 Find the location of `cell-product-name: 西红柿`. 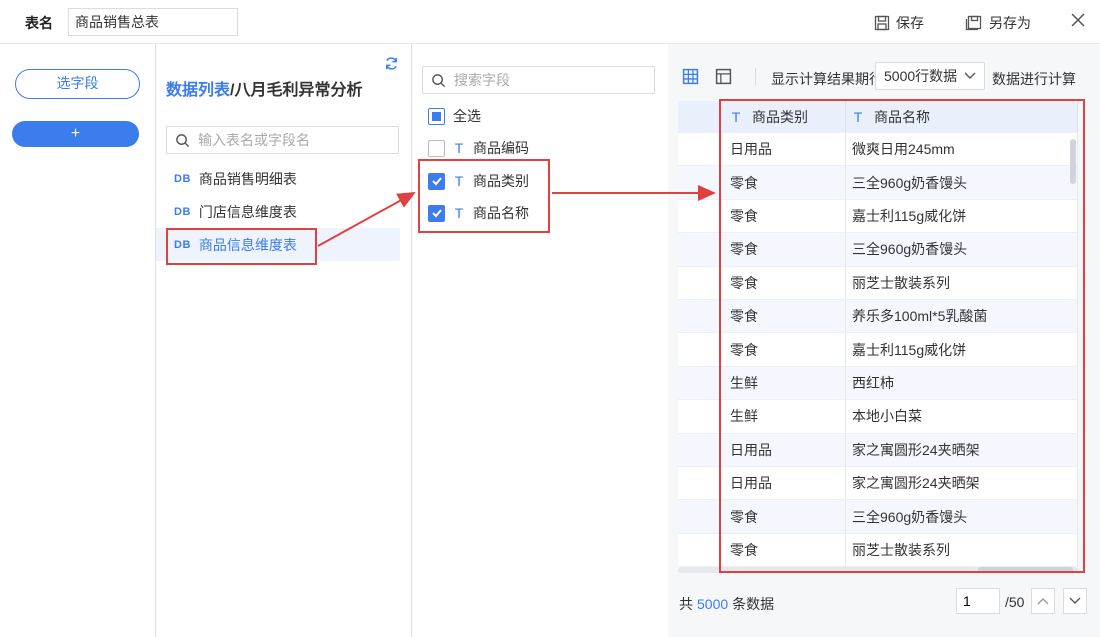

cell-product-name: 西红柿 is located at coordinates (962, 383).